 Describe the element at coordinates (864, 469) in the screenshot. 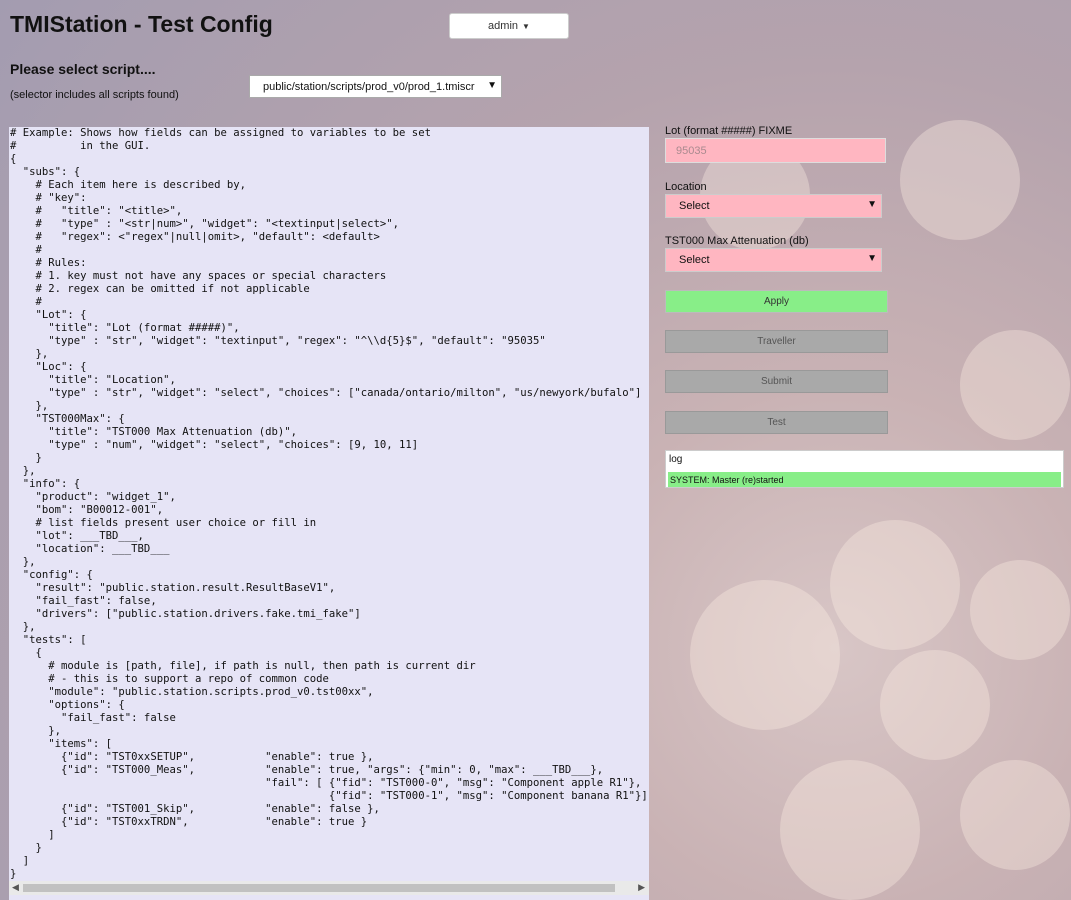

I see `log-panel: log SYSTEM: Master (re)started` at that location.